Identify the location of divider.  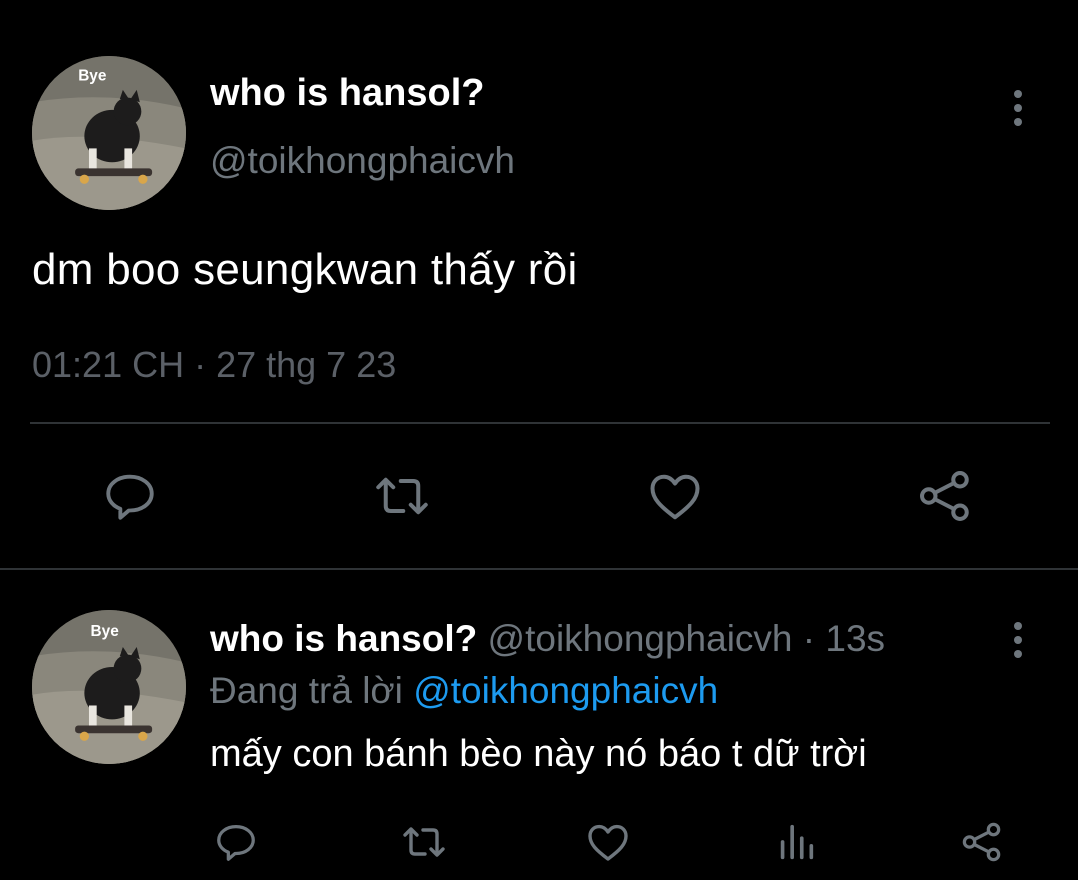
(540, 423).